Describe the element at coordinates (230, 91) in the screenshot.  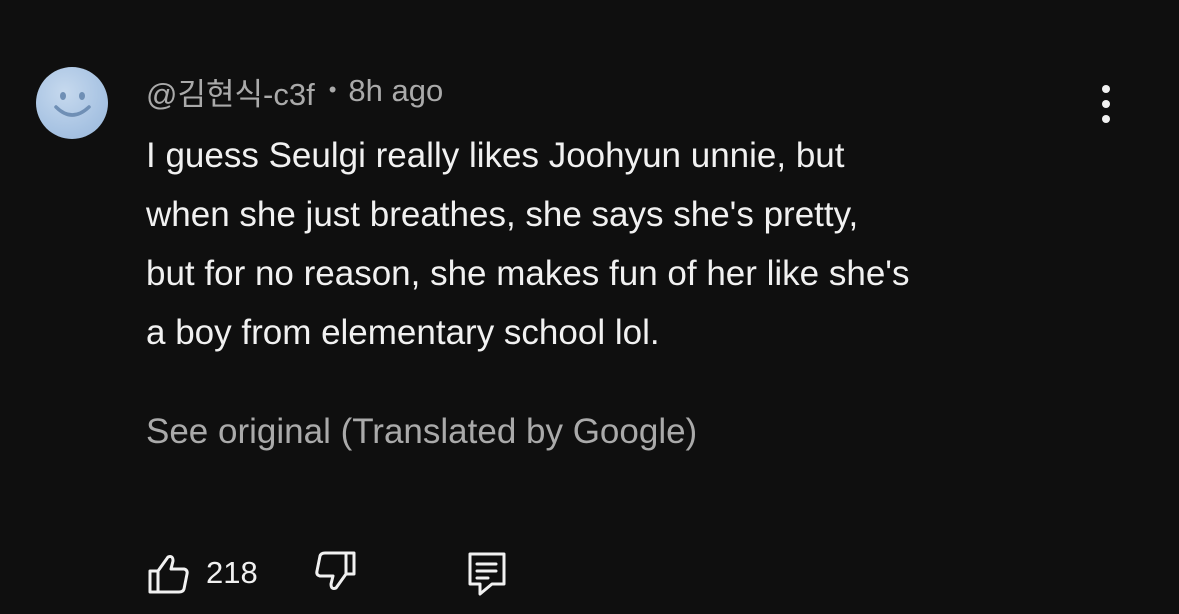
I see `author-handle: @김현식-c3f` at that location.